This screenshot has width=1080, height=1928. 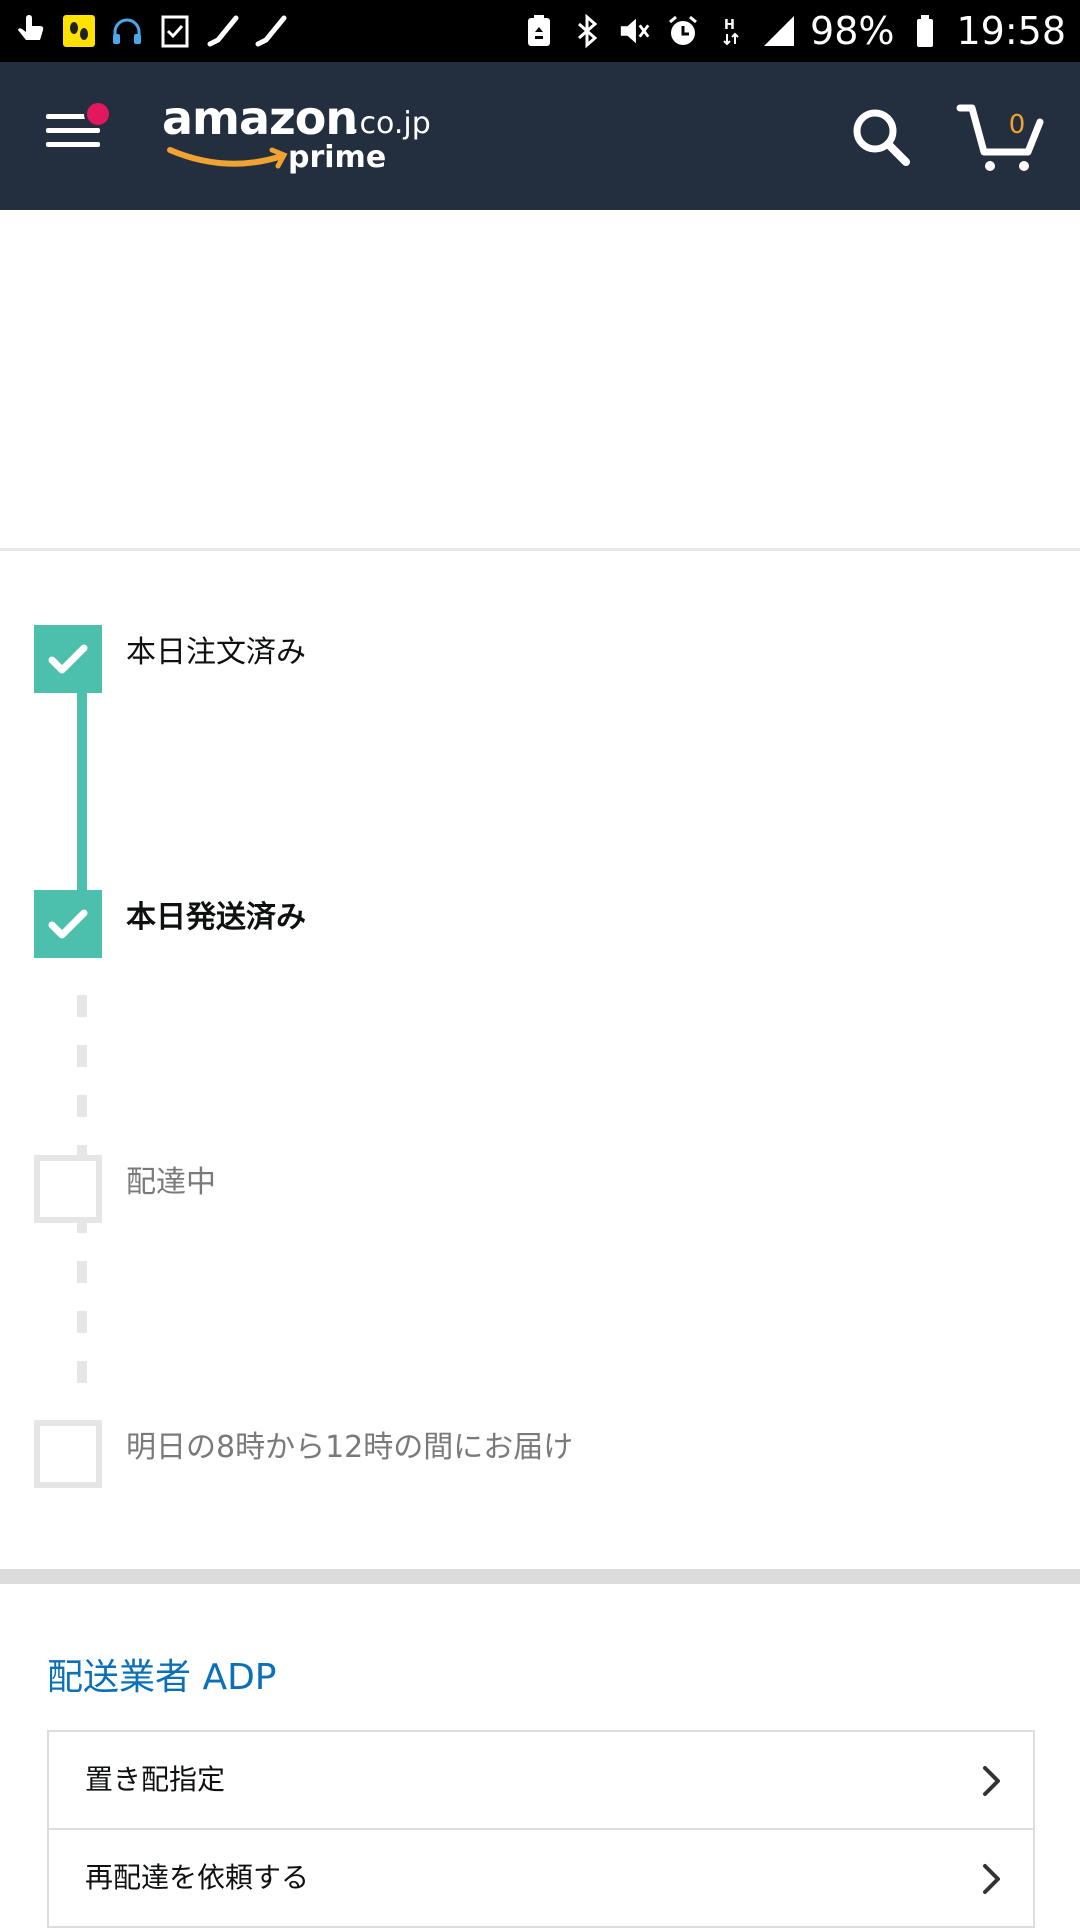 I want to click on battery-icon, so click(x=925, y=31).